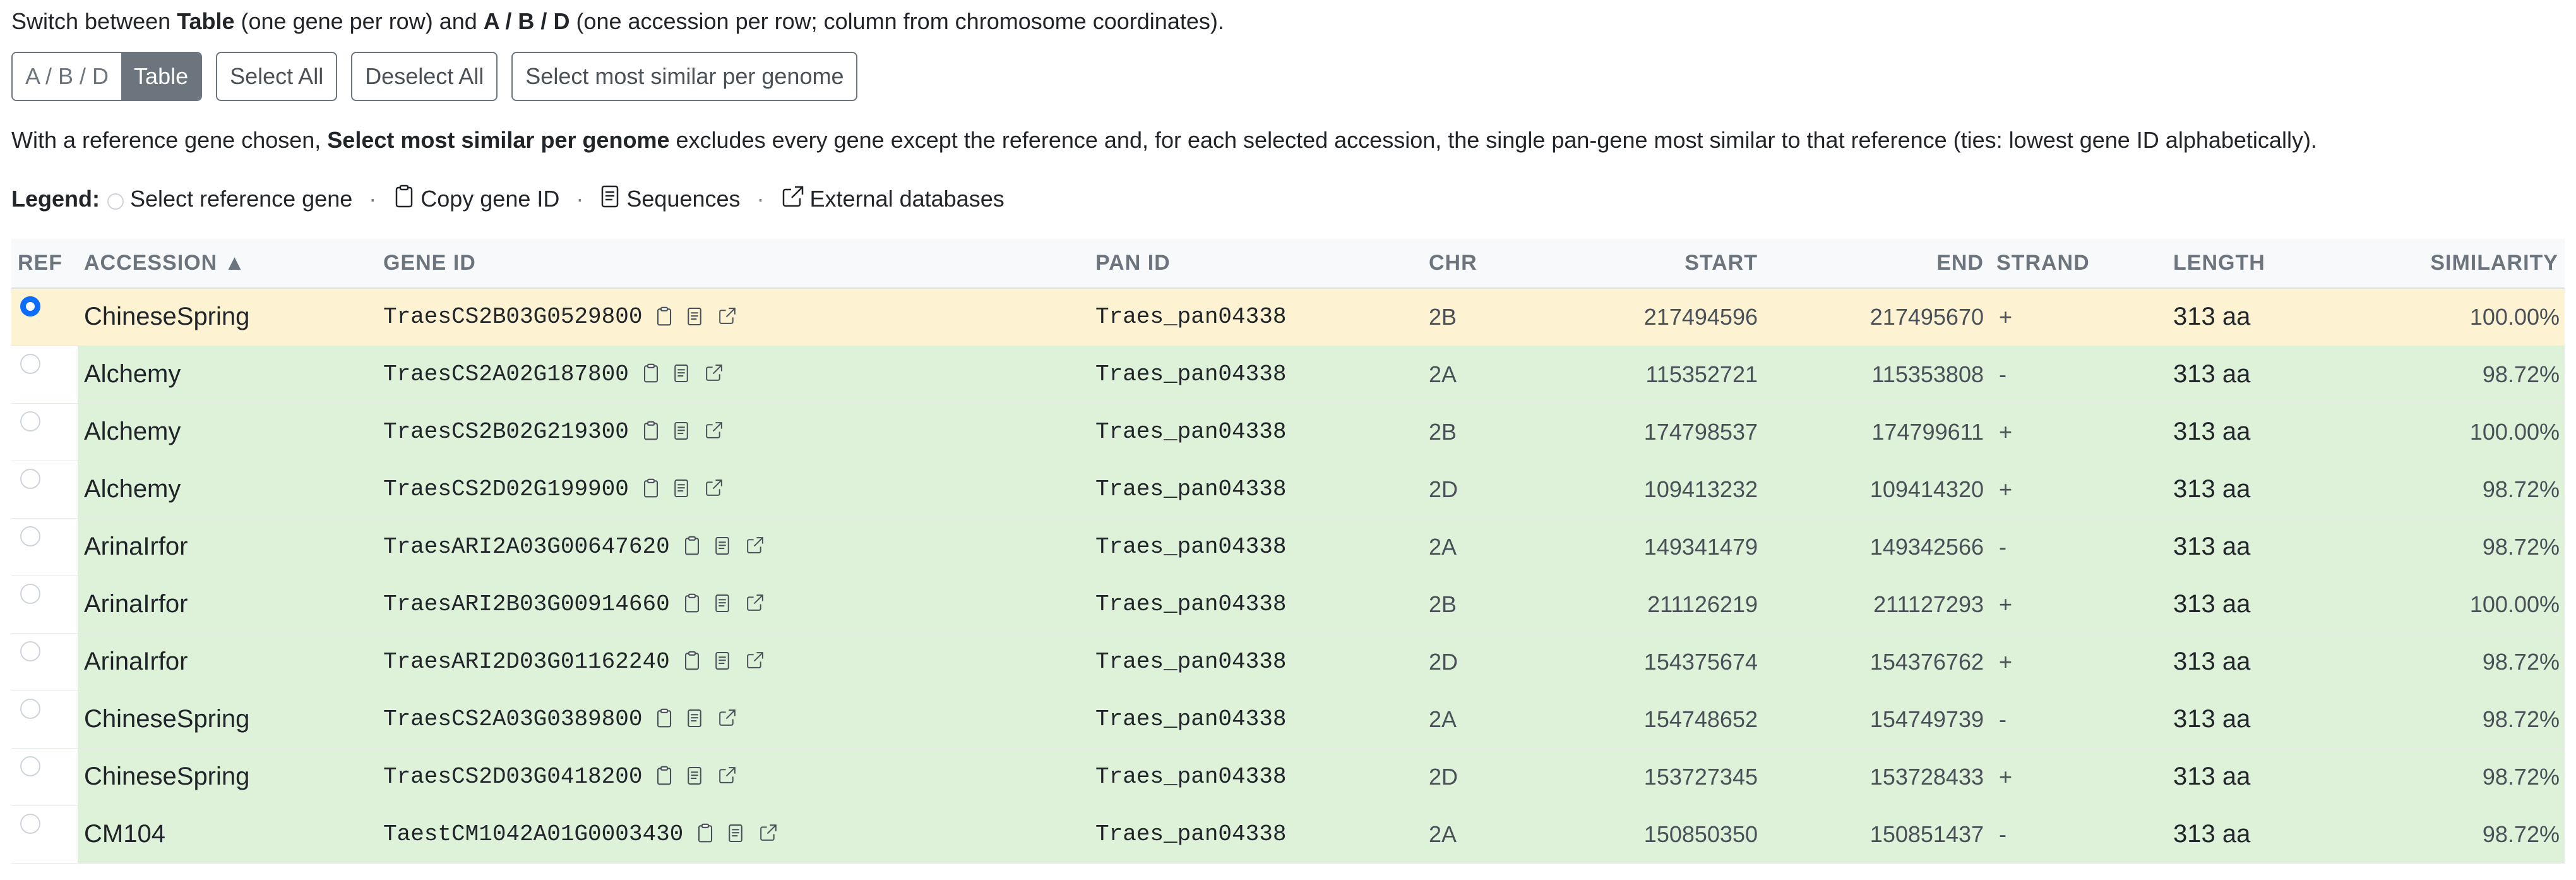  What do you see at coordinates (1659, 490) in the screenshot?
I see `start-cell: 109413232` at bounding box center [1659, 490].